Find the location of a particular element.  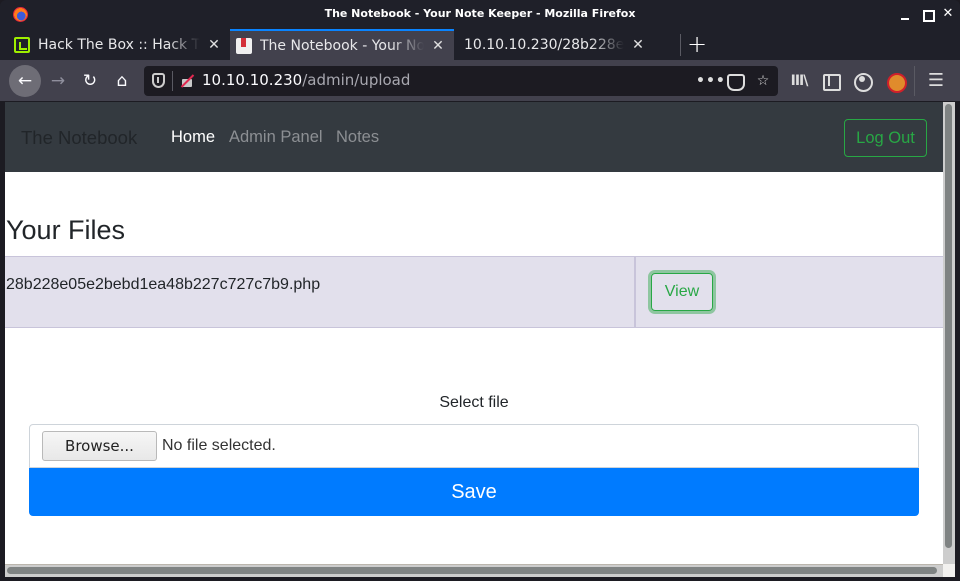

tab-hack-the-box: Hack The Box :: Hack The Box ✕ is located at coordinates (119, 44).